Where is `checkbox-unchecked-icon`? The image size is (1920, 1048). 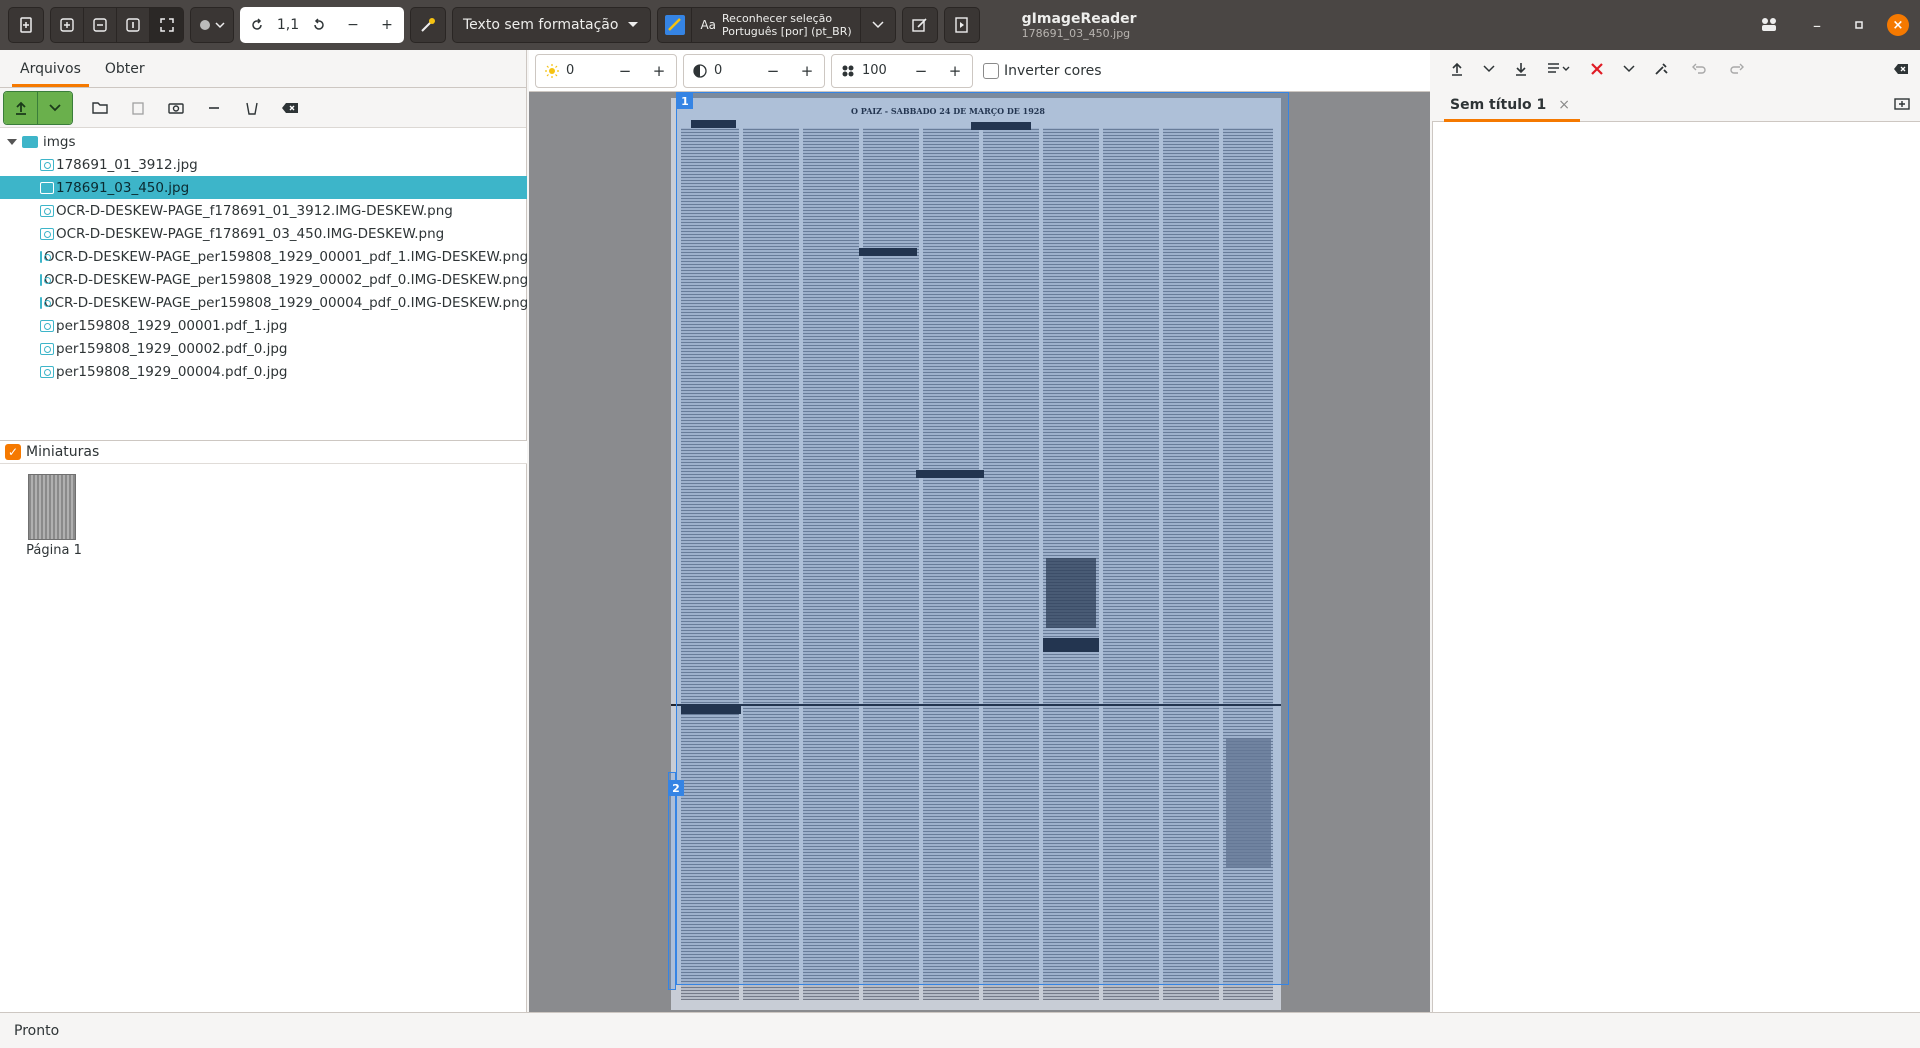
checkbox-unchecked-icon is located at coordinates (991, 70).